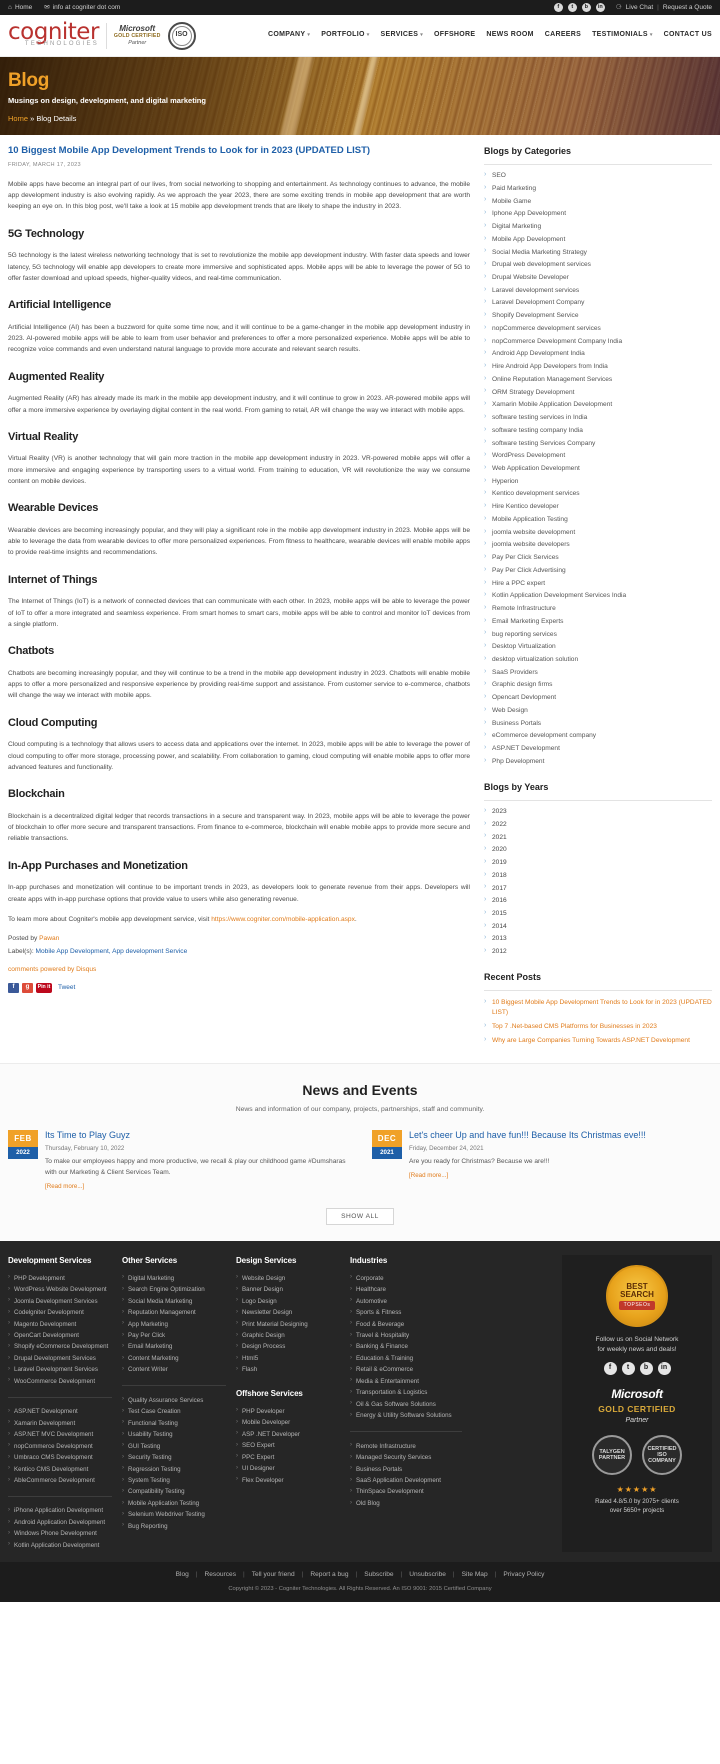 The height and width of the screenshot is (1764, 720). What do you see at coordinates (406, 1481) in the screenshot?
I see `footer-link: SaaS Application Development` at bounding box center [406, 1481].